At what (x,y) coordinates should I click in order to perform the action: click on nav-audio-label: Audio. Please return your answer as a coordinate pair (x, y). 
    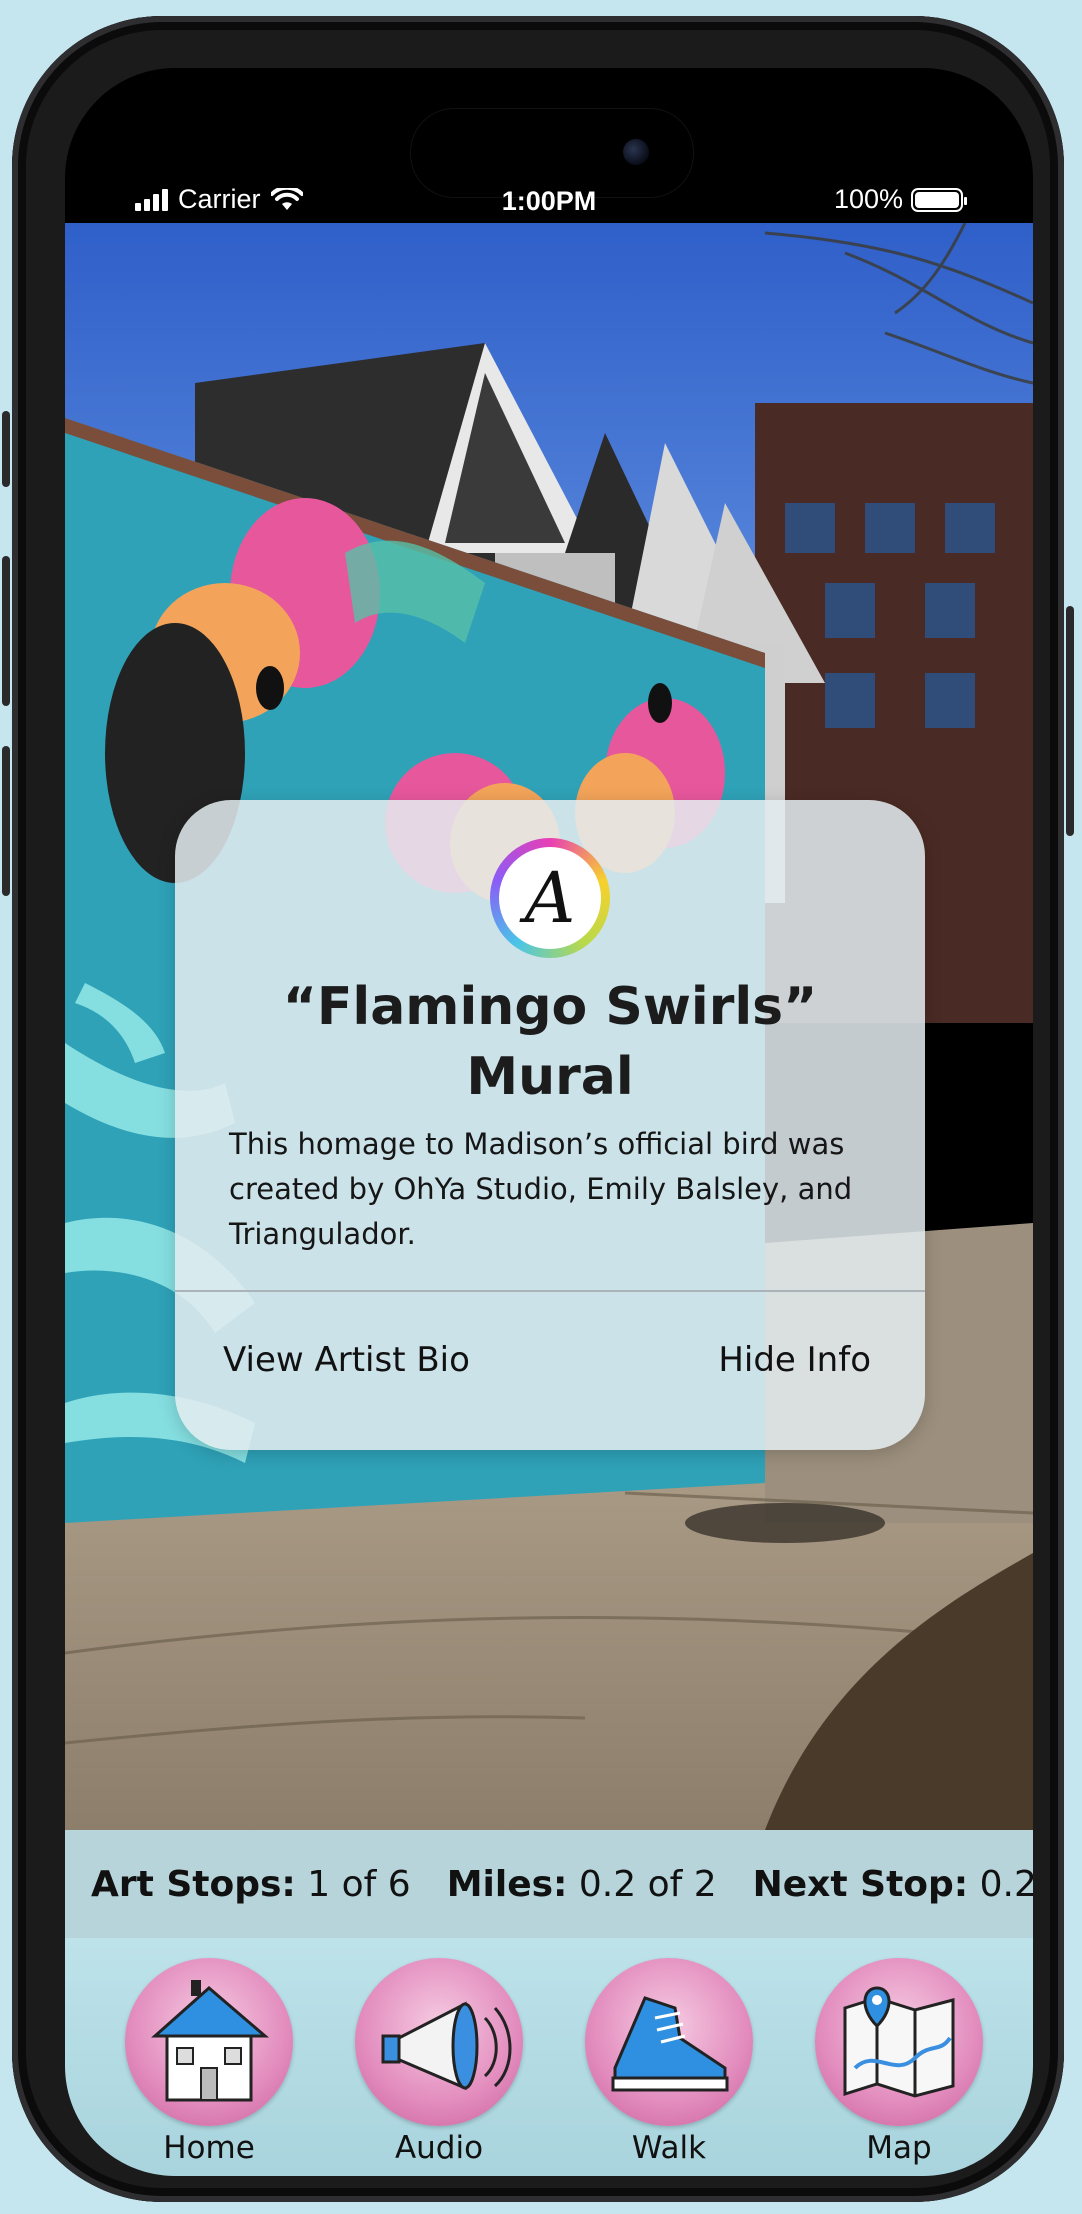
    Looking at the image, I should click on (439, 2148).